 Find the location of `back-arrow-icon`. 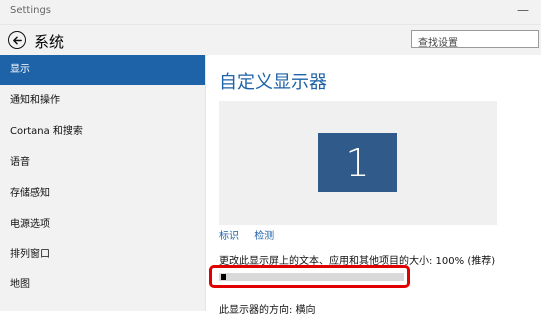

back-arrow-icon is located at coordinates (17, 40).